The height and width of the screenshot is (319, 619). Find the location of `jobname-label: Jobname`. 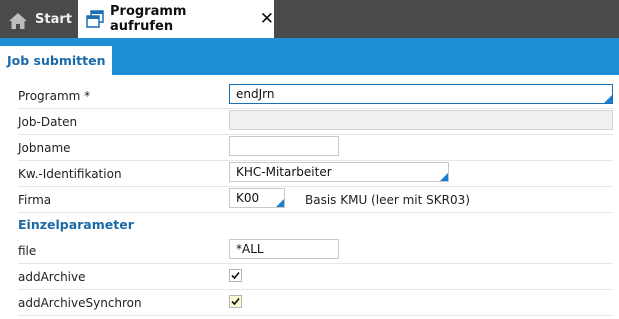

jobname-label: Jobname is located at coordinates (44, 148).